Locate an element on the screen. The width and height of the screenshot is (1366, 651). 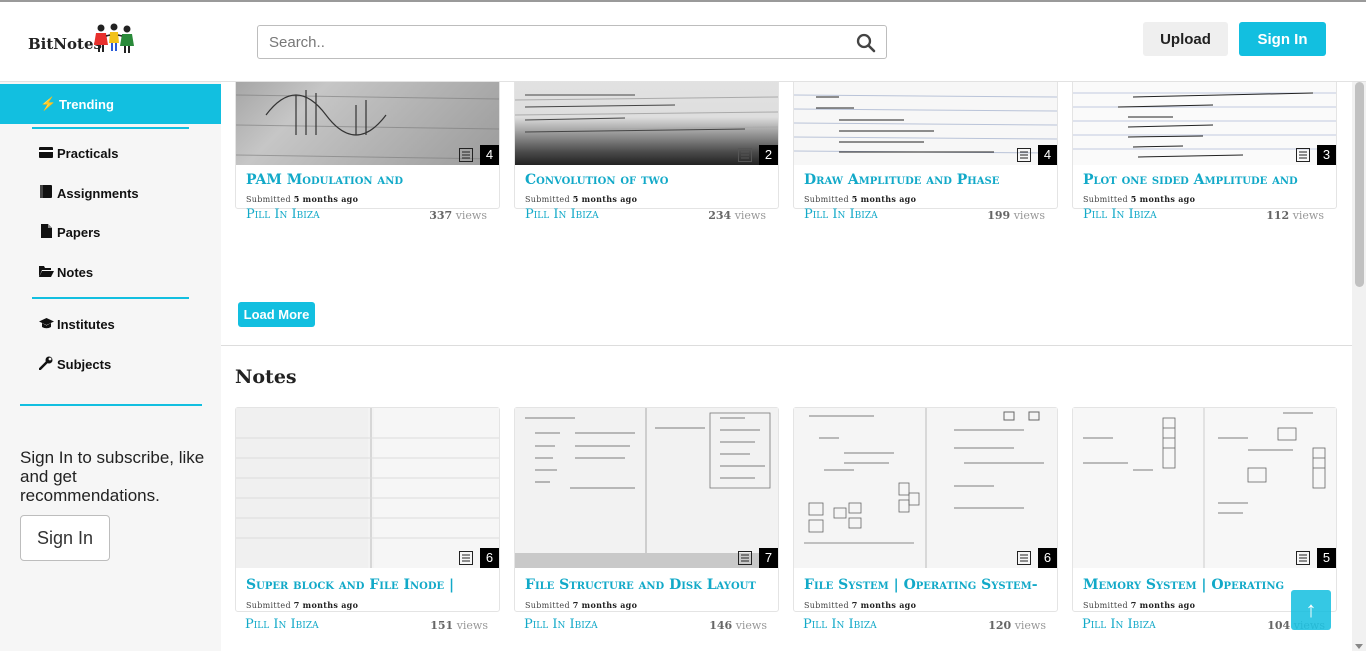
card-thumbnail: 2 is located at coordinates (646, 123).